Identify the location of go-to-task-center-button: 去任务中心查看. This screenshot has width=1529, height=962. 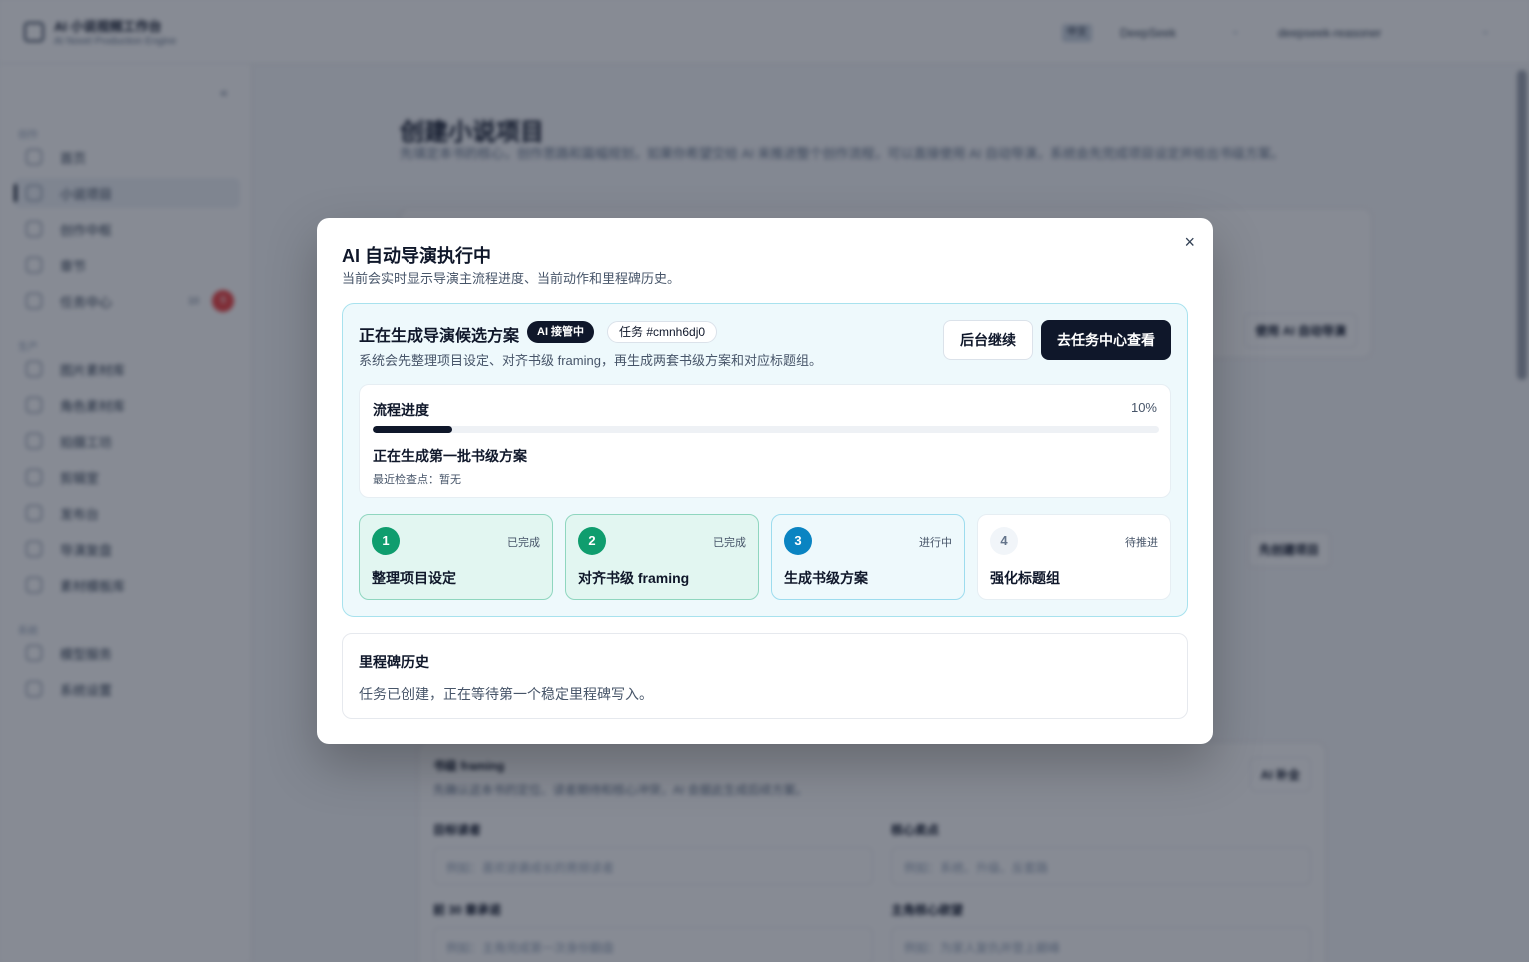
(1106, 340).